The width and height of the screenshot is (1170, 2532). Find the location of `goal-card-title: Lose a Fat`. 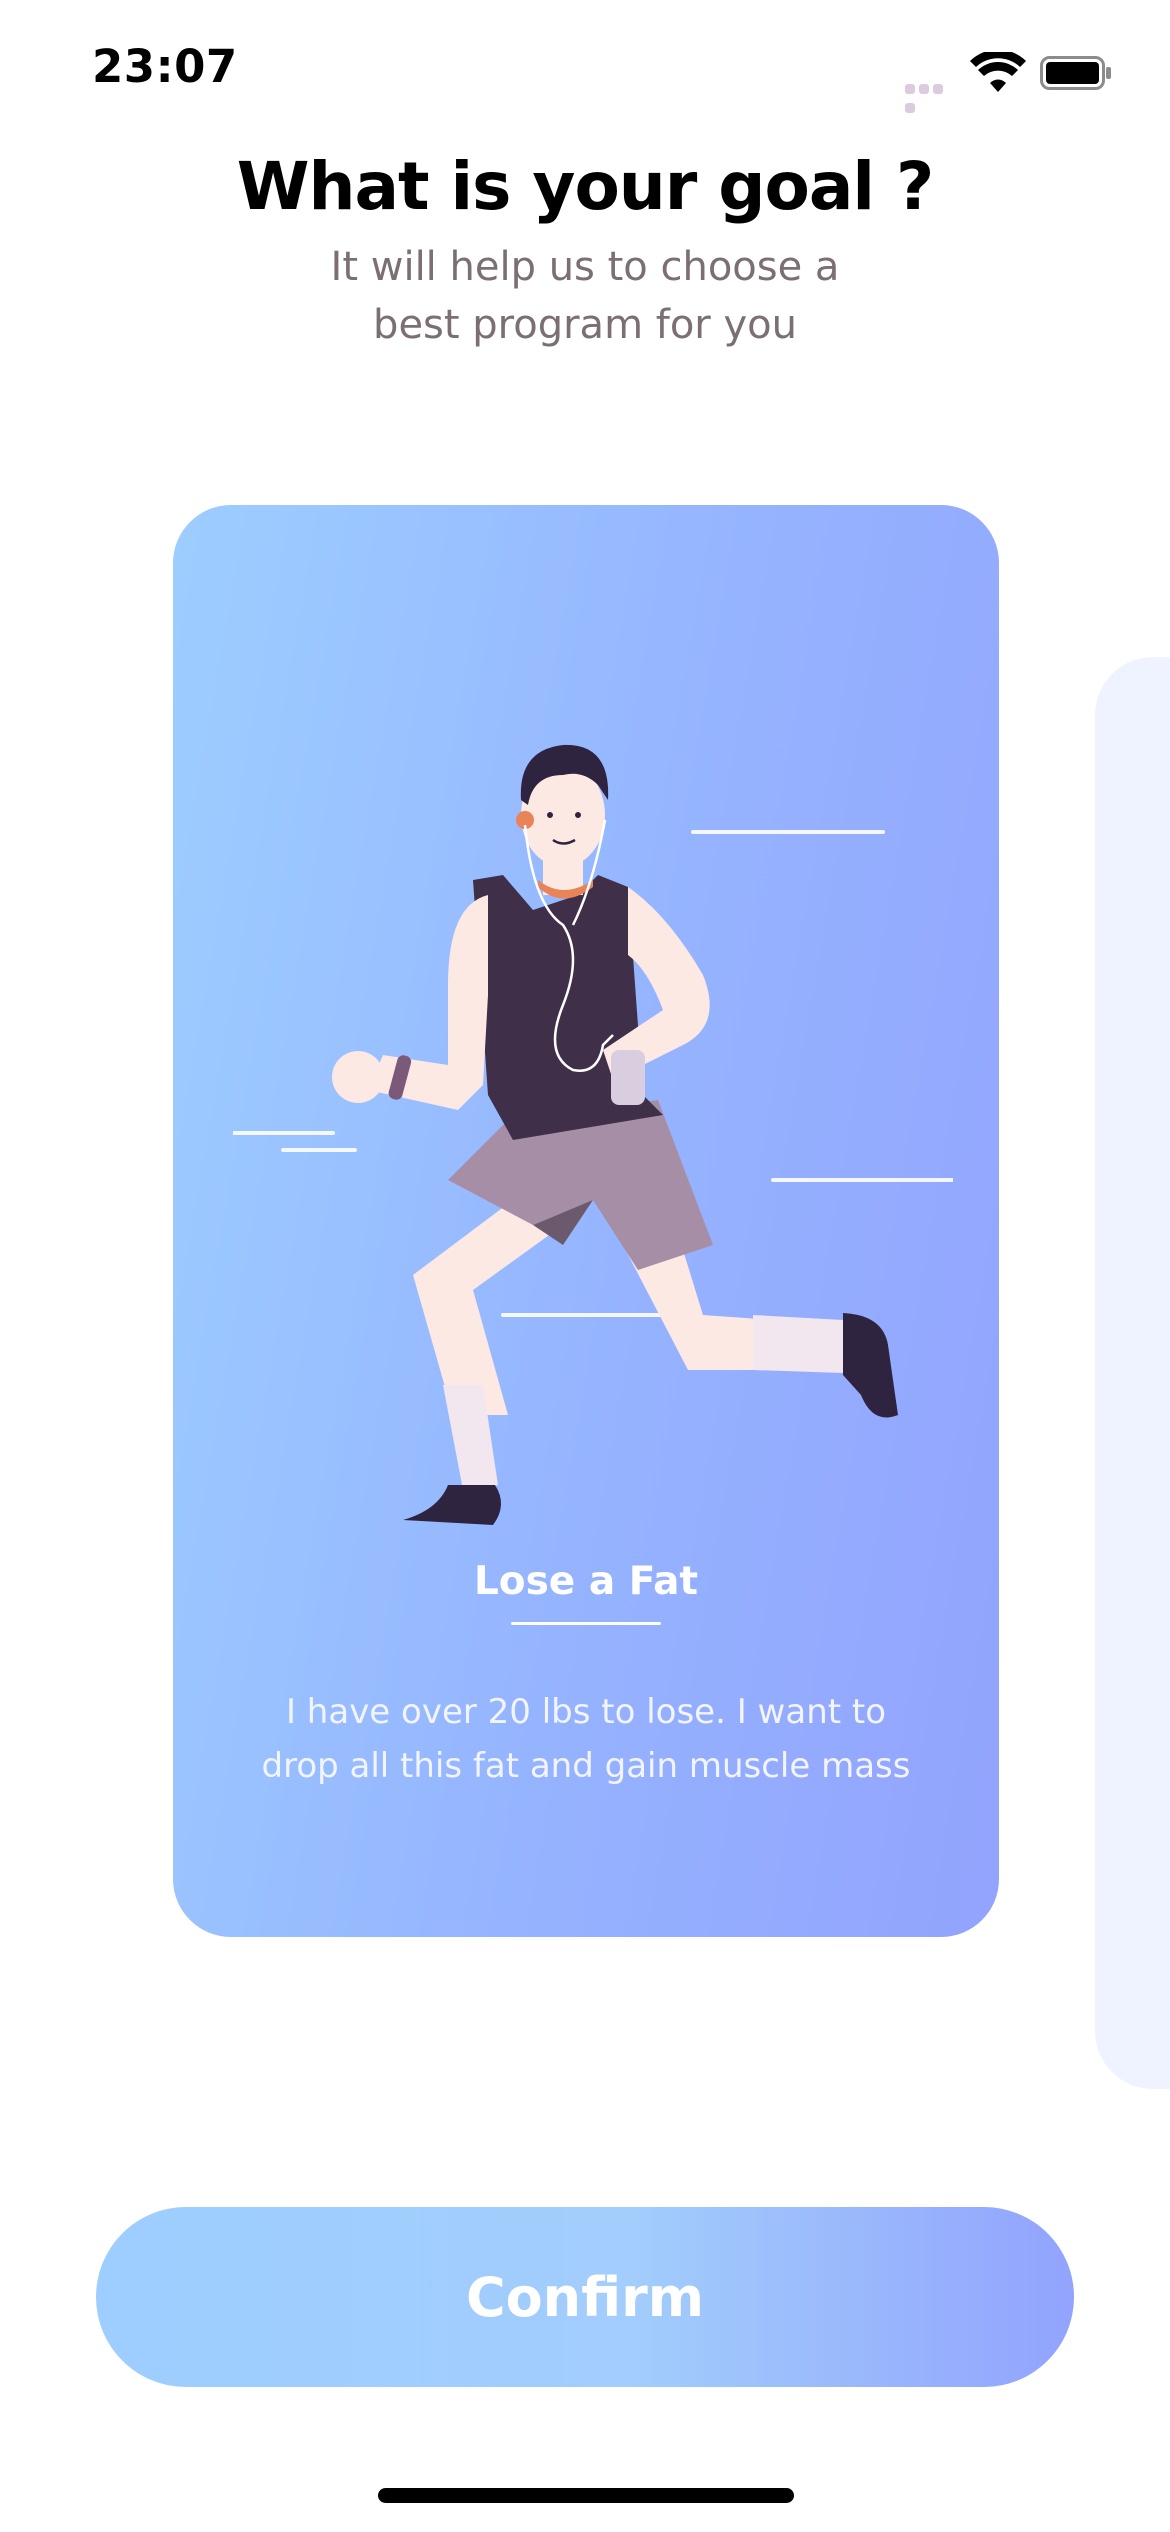

goal-card-title: Lose a Fat is located at coordinates (586, 1581).